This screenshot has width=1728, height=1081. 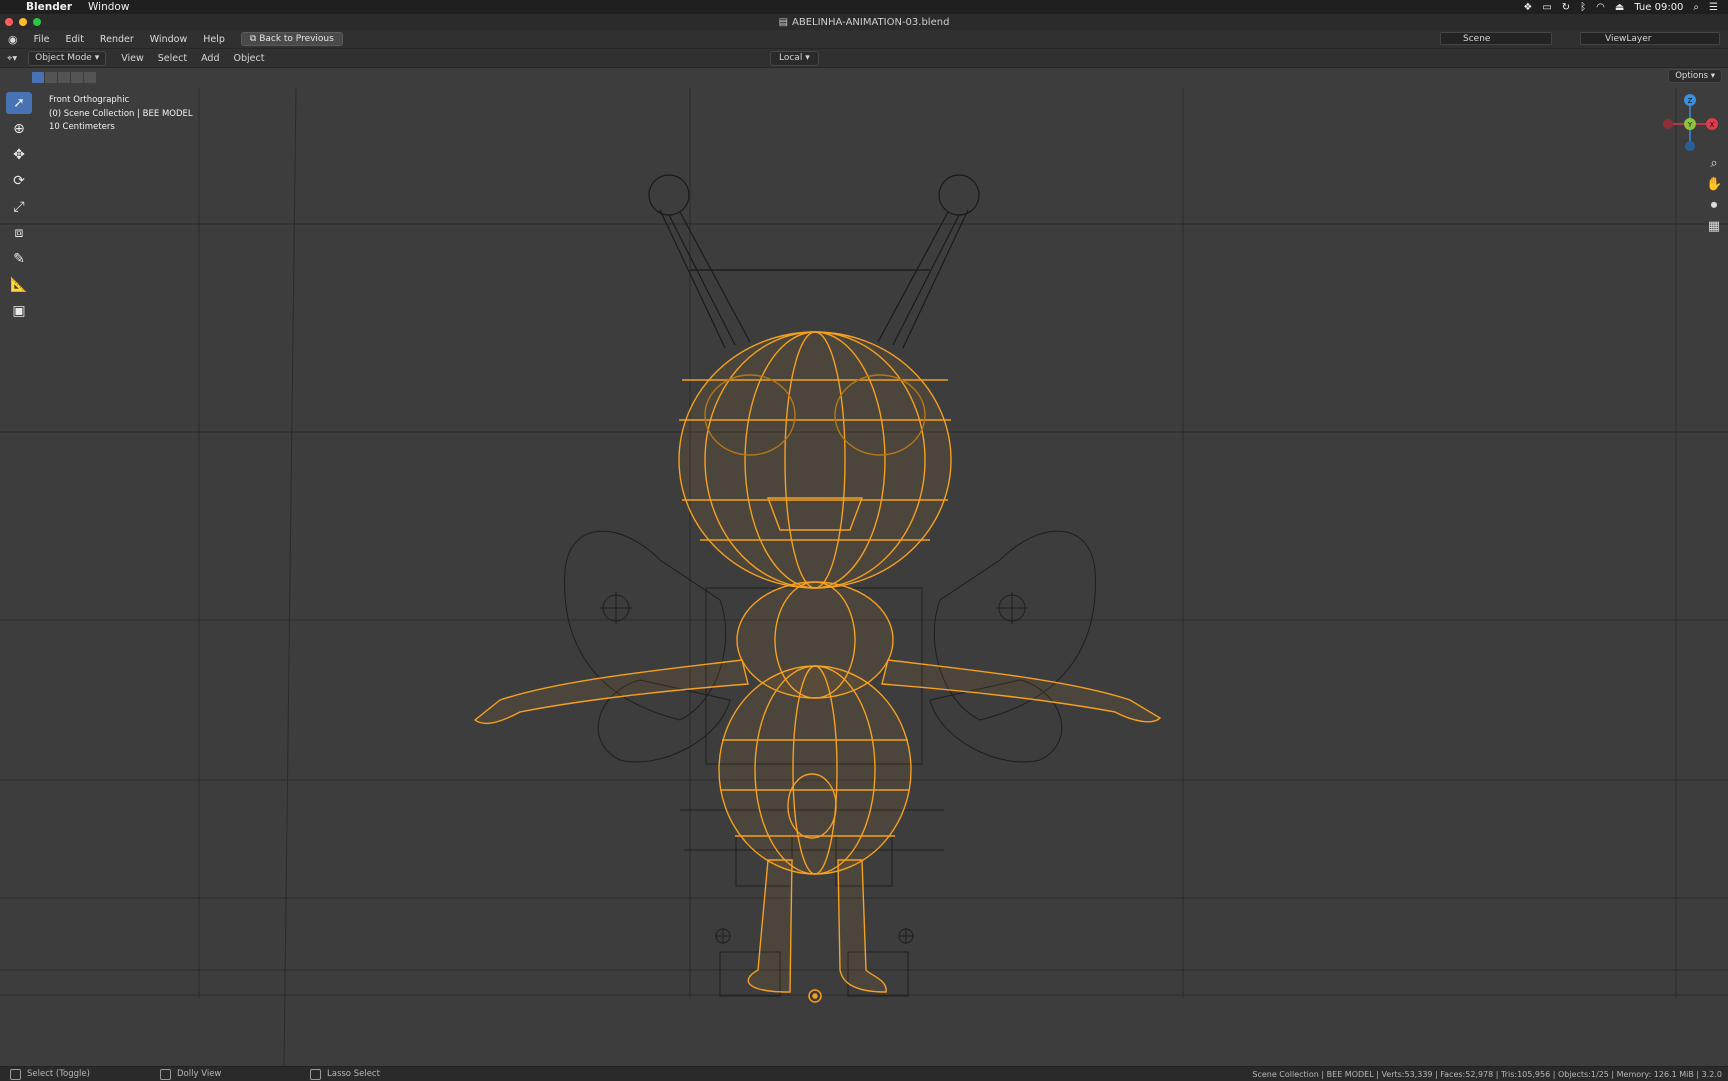 I want to click on navigation-gizmo: Z X Y, so click(x=1690, y=122).